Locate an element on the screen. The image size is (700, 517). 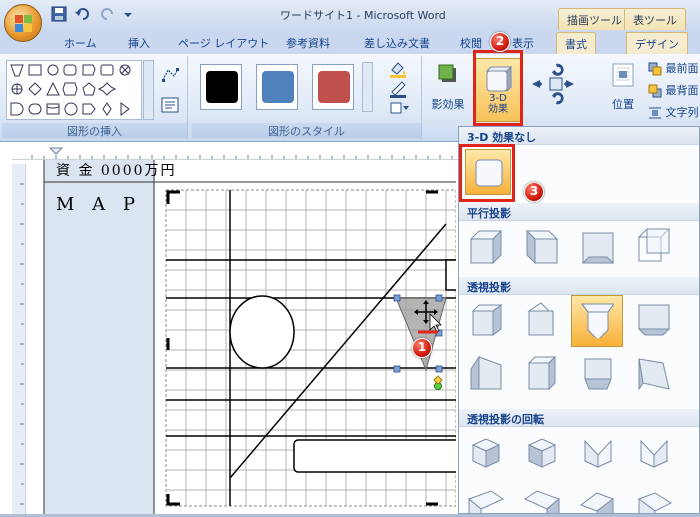
vertical-ruler is located at coordinates (19, 339).